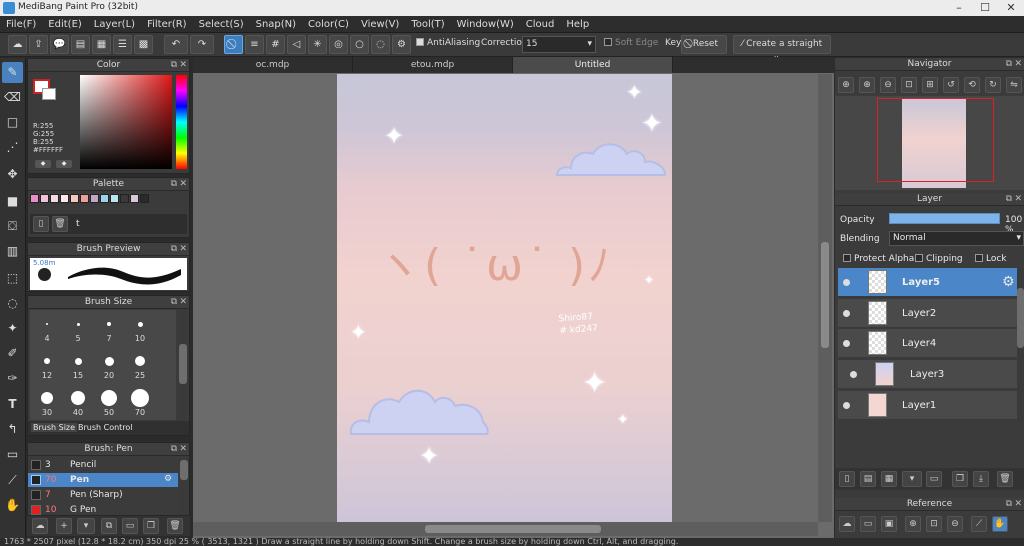  What do you see at coordinates (12, 201) in the screenshot?
I see `fill-rect-tool-icon: ■` at bounding box center [12, 201].